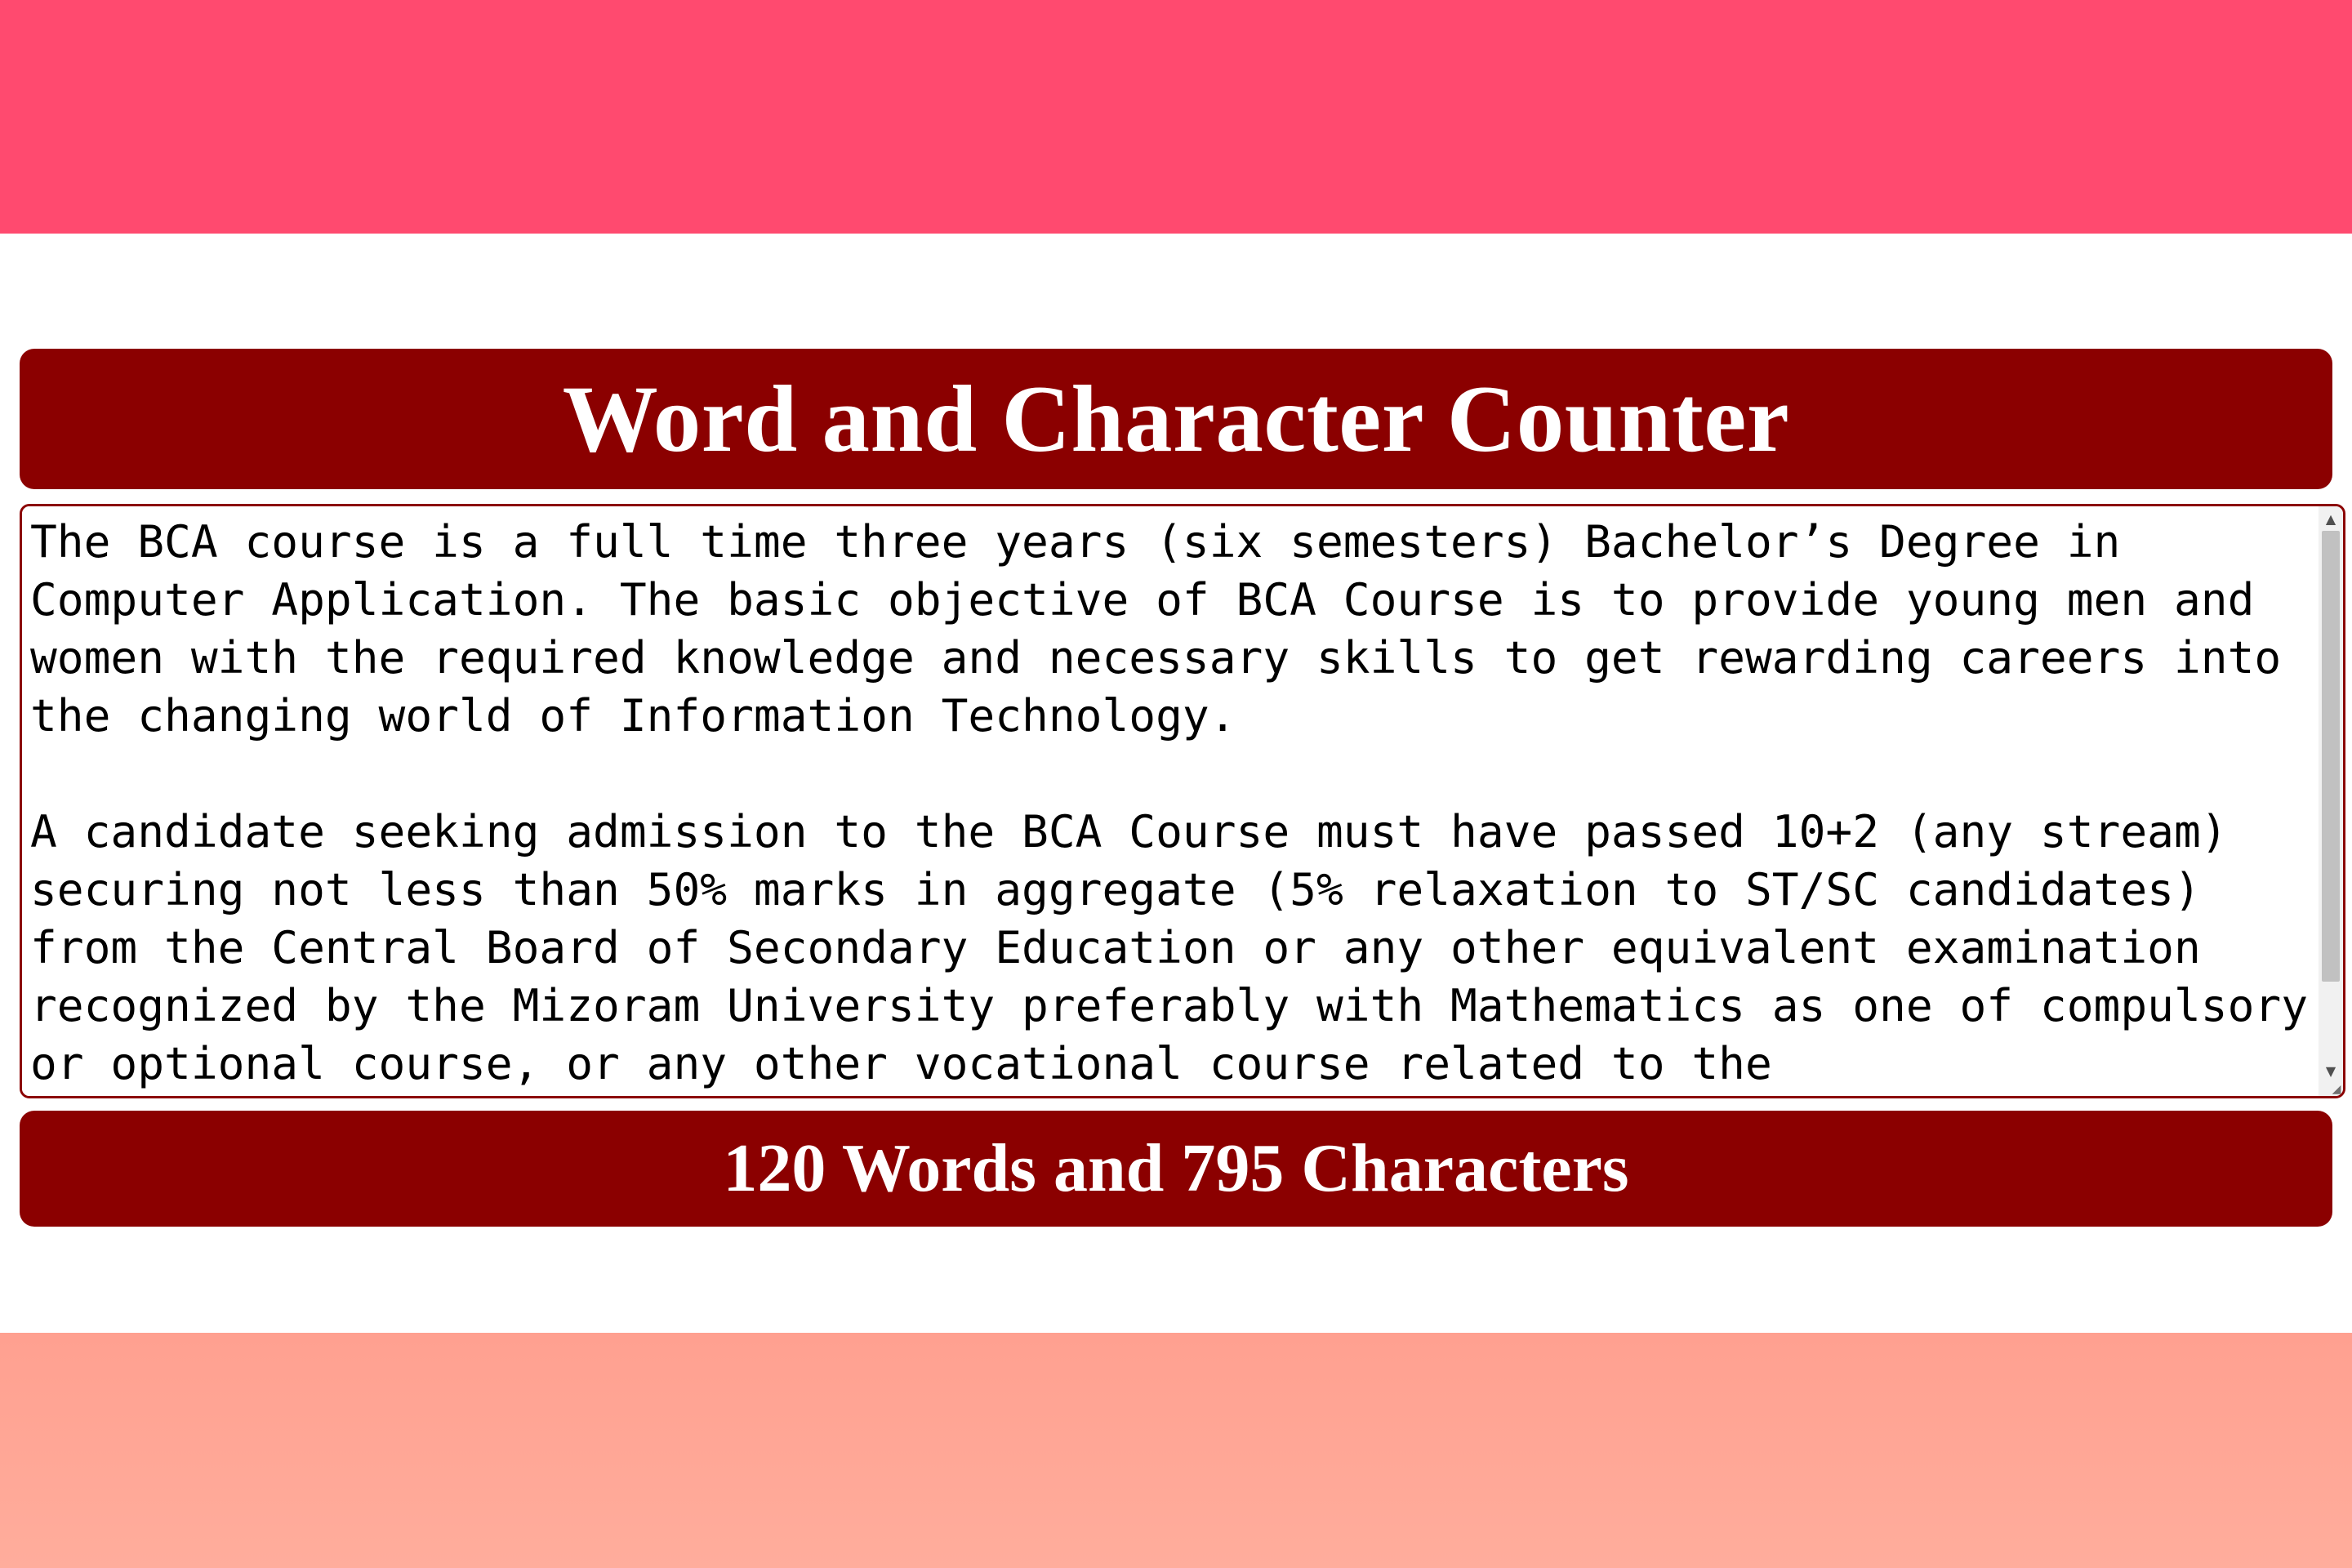 Image resolution: width=2352 pixels, height=1568 pixels. I want to click on editor-scrollbar: ▲ ▼, so click(2331, 801).